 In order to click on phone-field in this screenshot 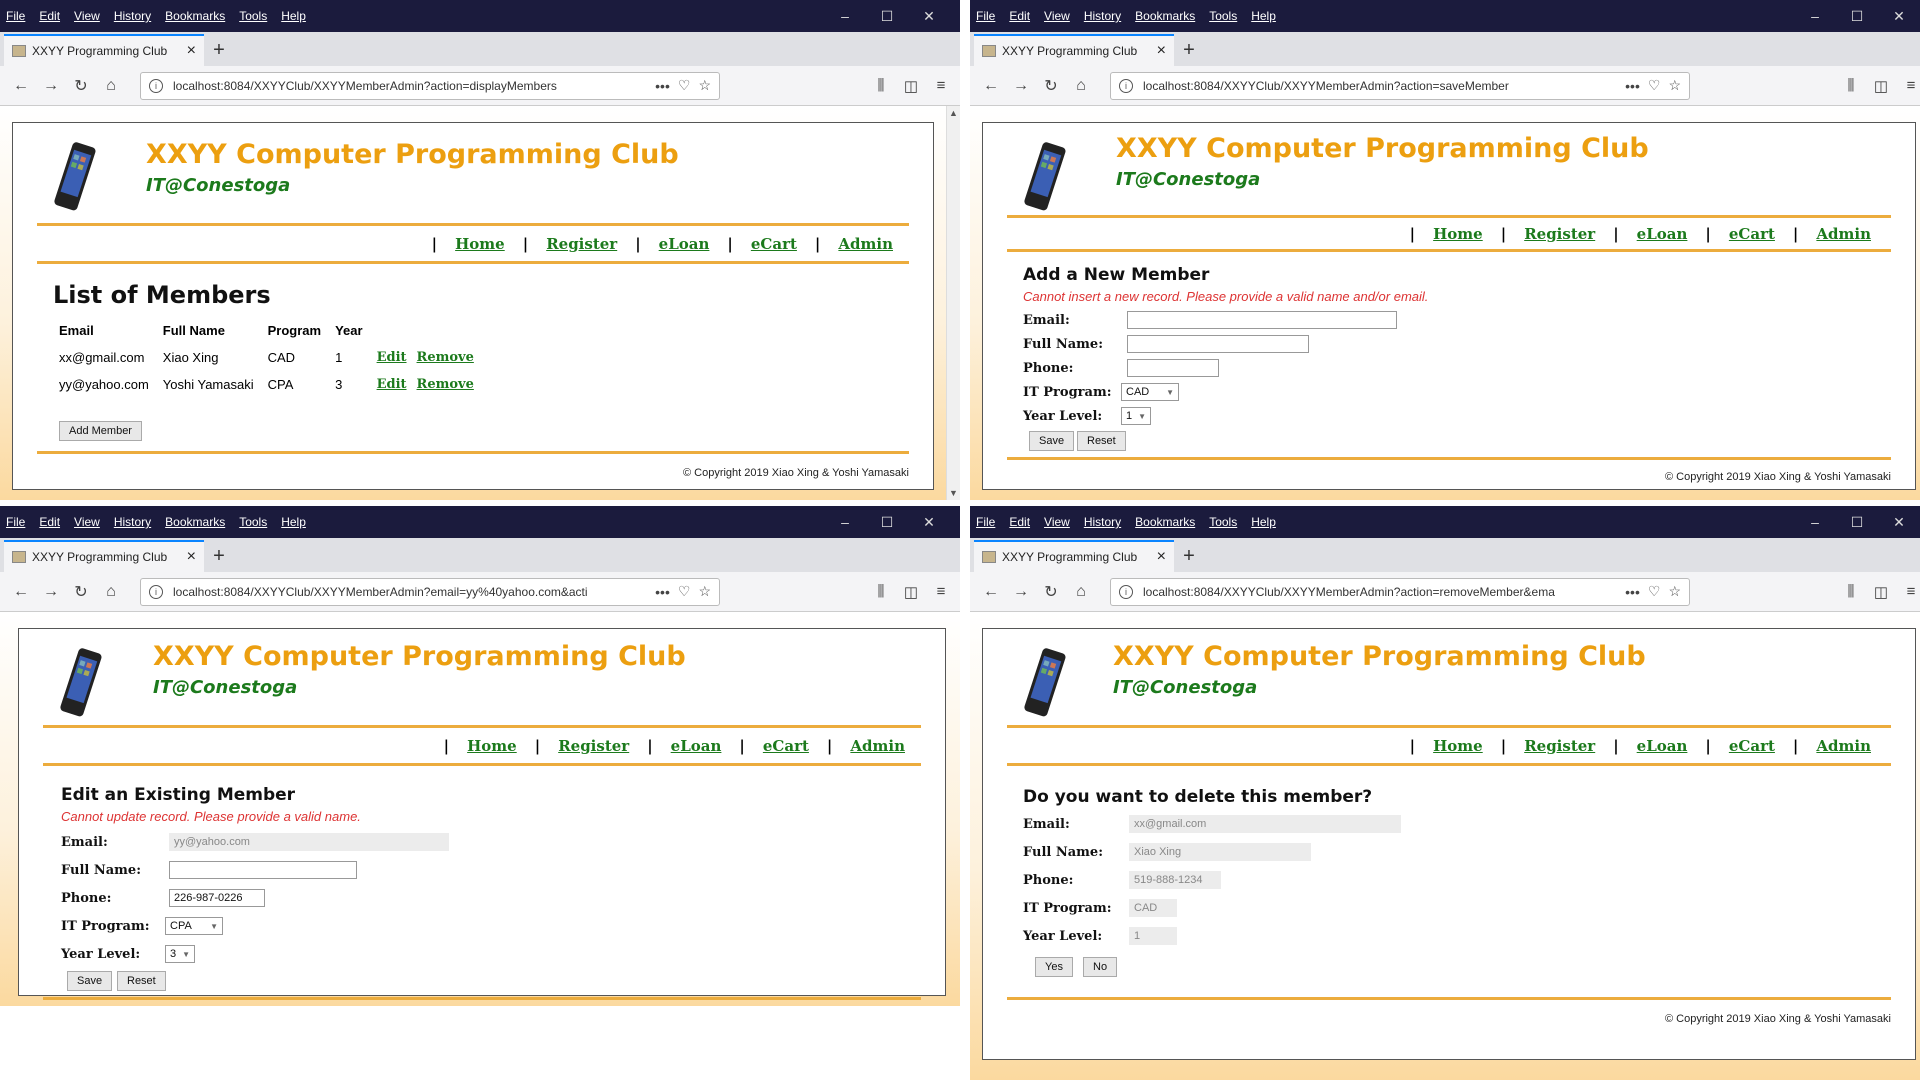, I will do `click(1173, 368)`.